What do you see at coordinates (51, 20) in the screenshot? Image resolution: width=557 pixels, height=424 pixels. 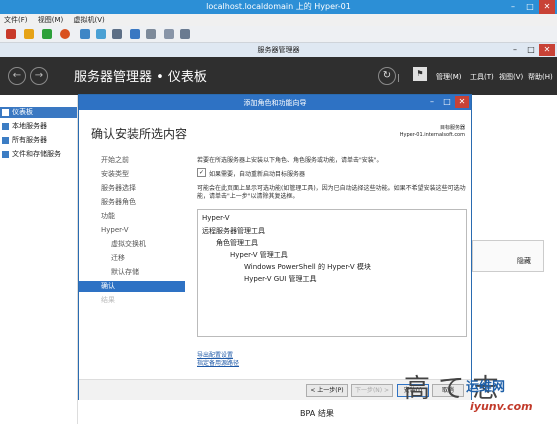 I see `vm-menu-view: 视图(M)` at bounding box center [51, 20].